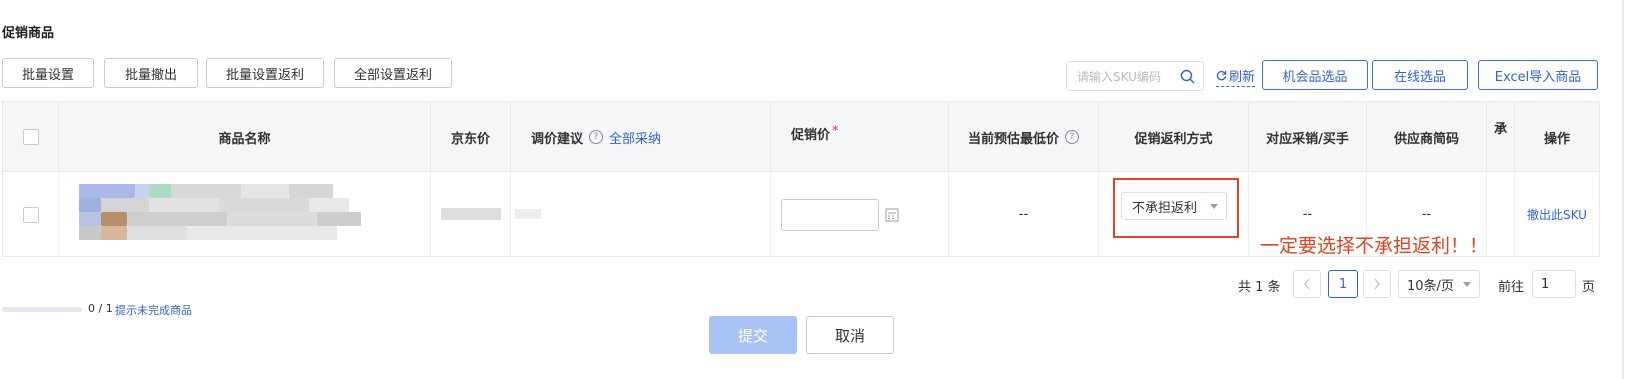 The image size is (1630, 379). What do you see at coordinates (1024, 214) in the screenshot?
I see `estimated-lowest-cell: --` at bounding box center [1024, 214].